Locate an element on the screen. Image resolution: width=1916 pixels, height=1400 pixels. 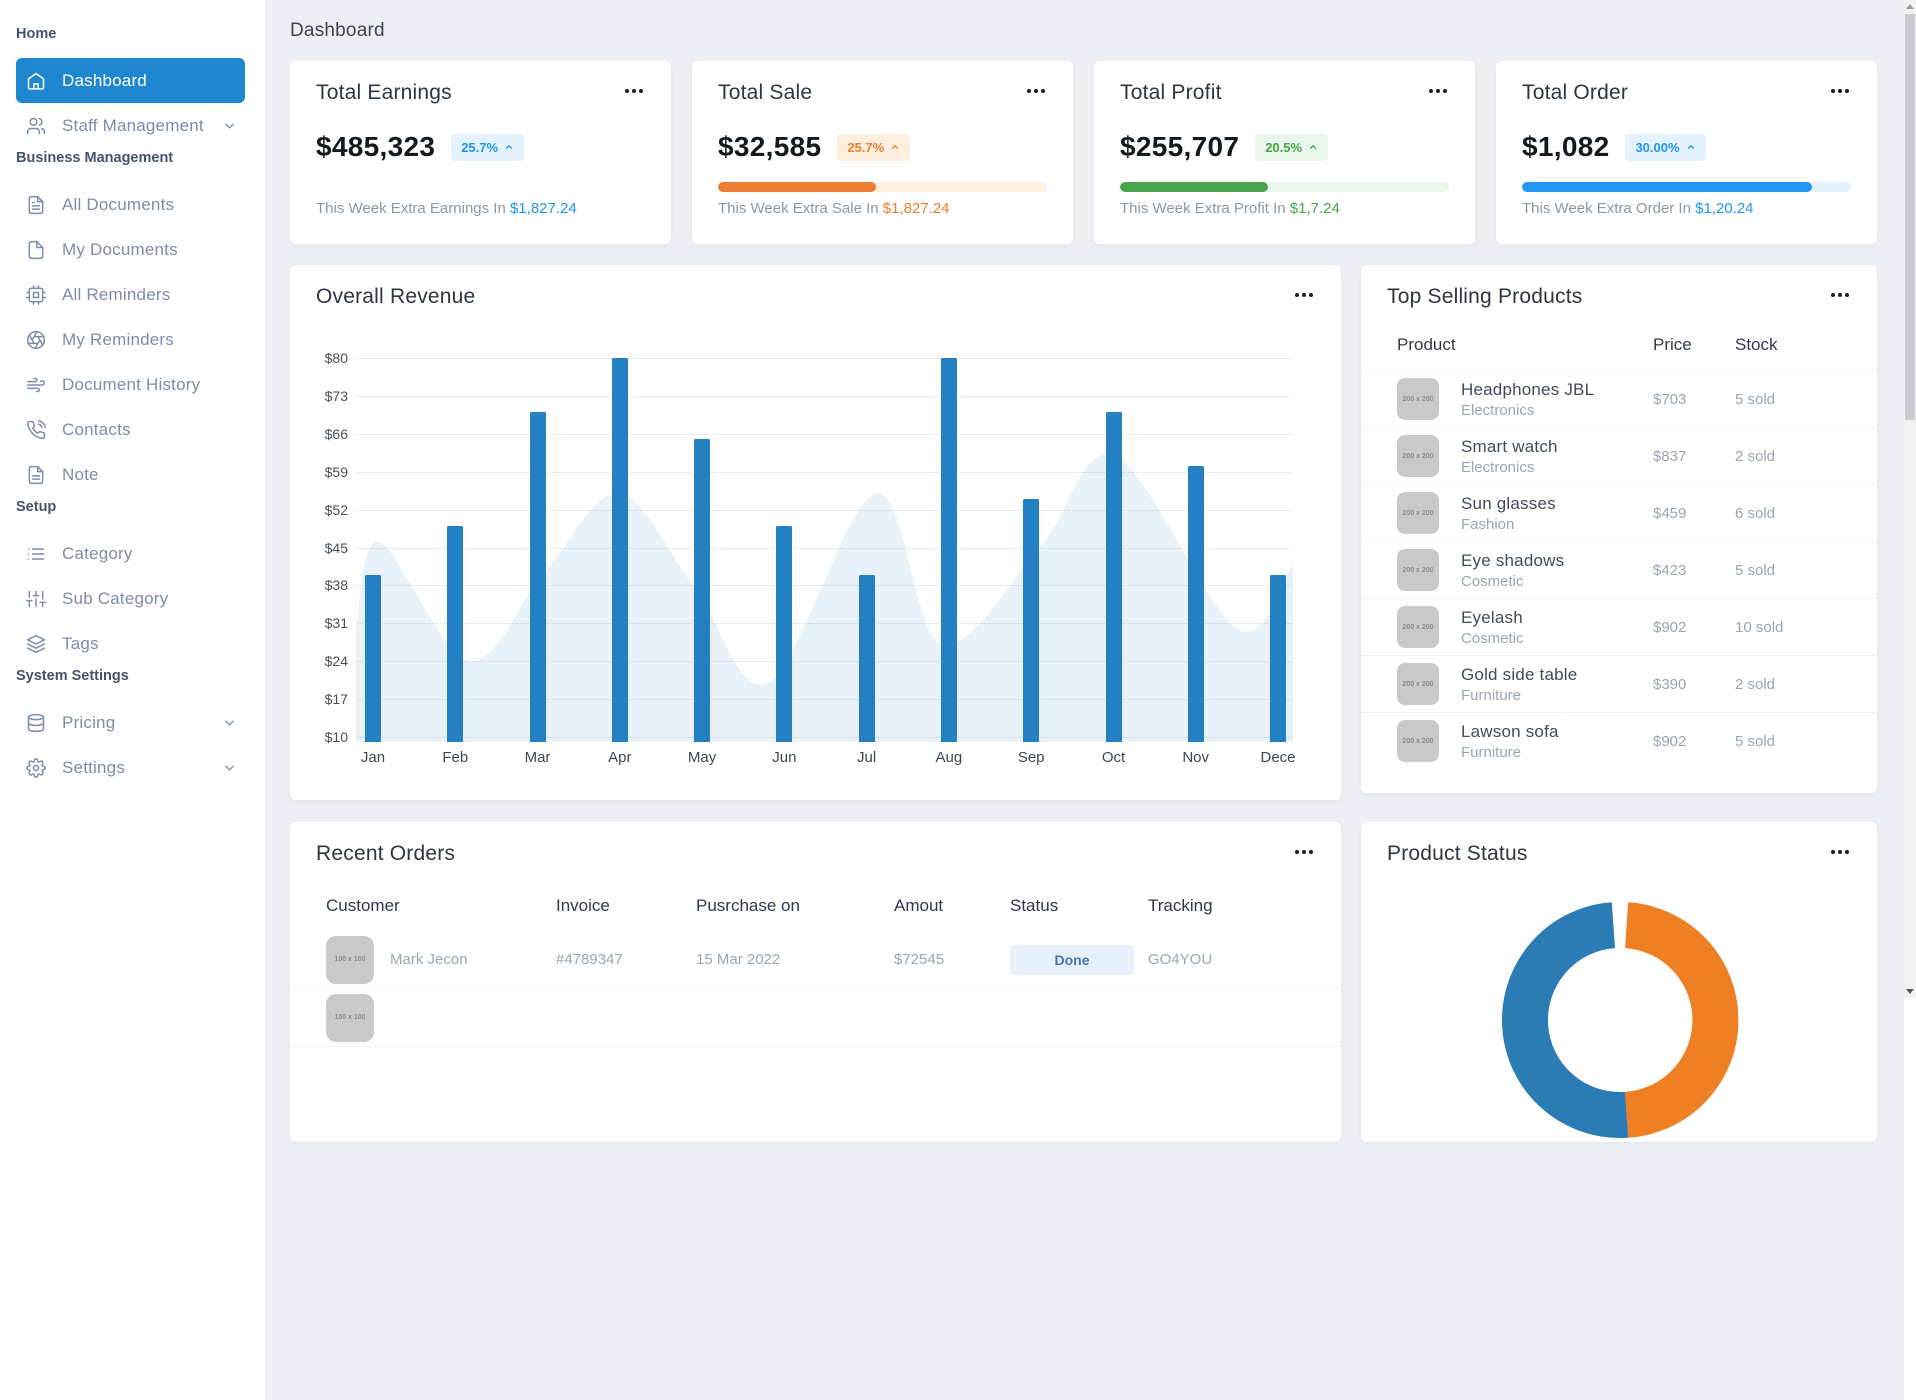
sidebar-item-label: All Documents is located at coordinates (118, 204).